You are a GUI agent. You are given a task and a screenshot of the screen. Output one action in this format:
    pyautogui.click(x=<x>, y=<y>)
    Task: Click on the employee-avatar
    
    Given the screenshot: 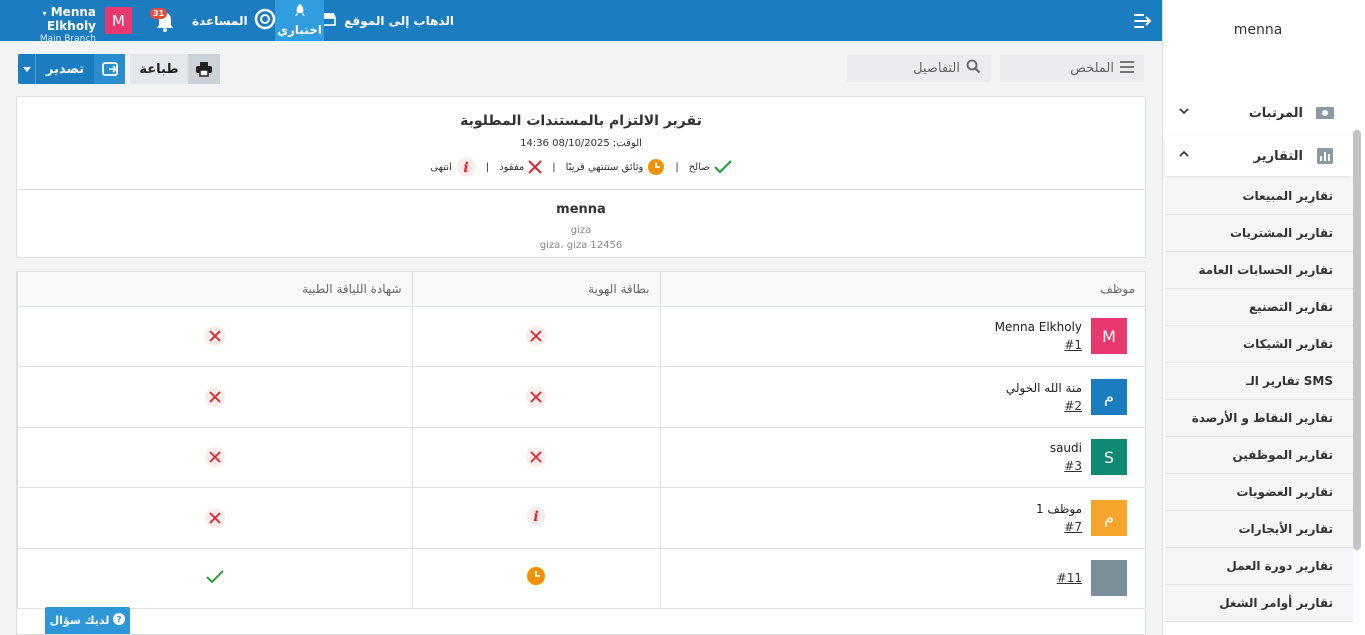 What is the action you would take?
    pyautogui.click(x=1109, y=578)
    